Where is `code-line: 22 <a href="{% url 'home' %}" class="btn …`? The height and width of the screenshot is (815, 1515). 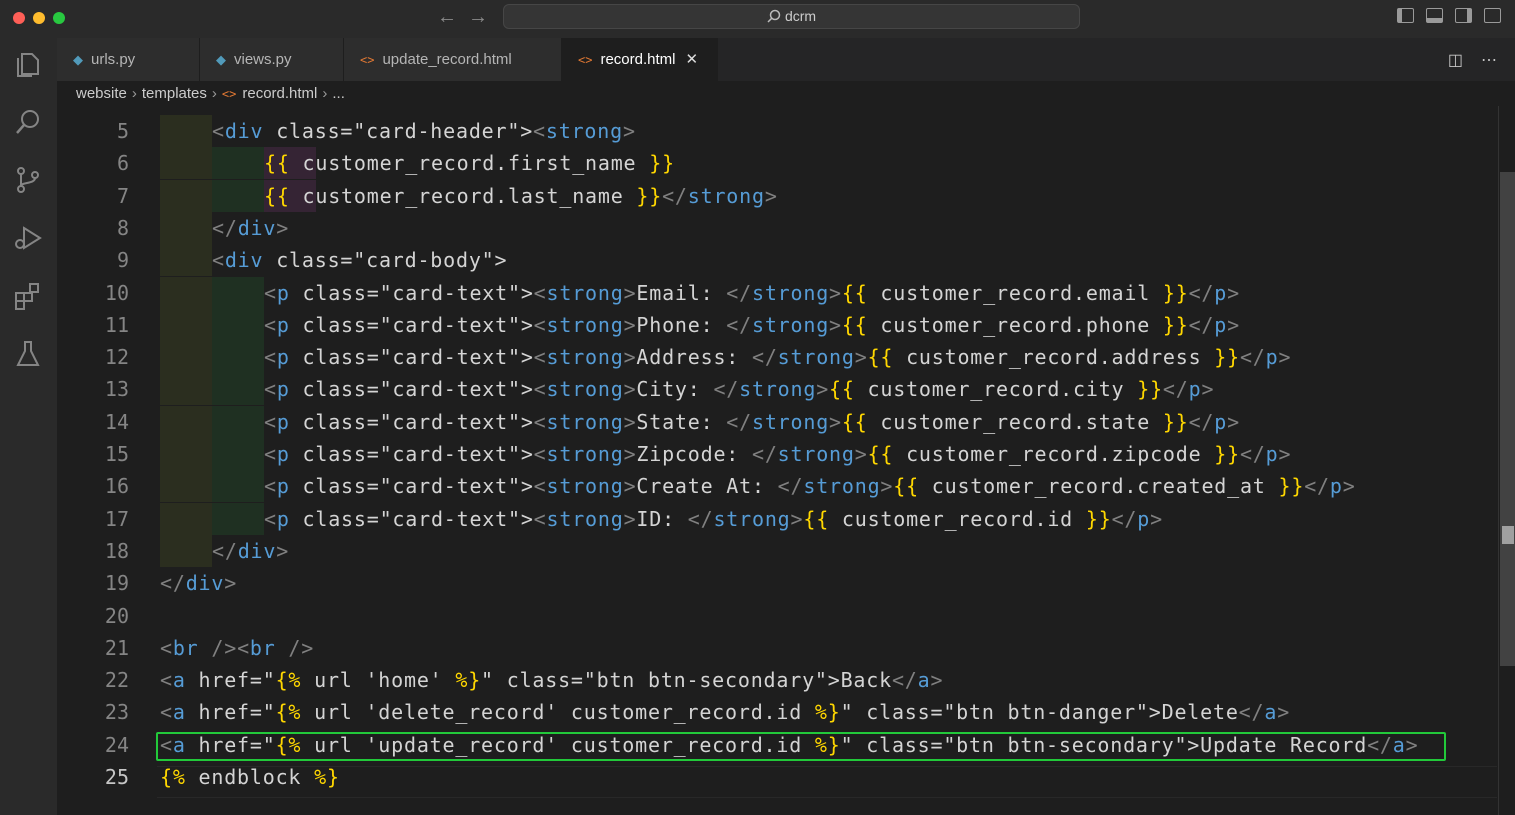 code-line: 22 <a href="{% url 'home' %}" class="btn … is located at coordinates (777, 680).